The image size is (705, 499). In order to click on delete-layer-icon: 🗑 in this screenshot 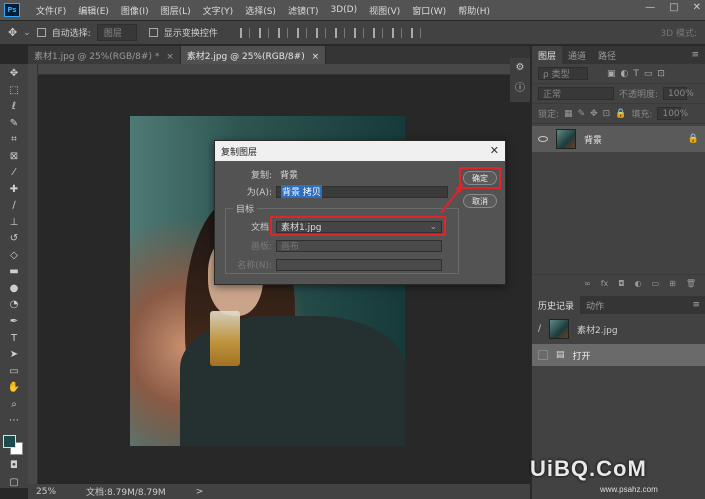, I will do `click(691, 283)`.